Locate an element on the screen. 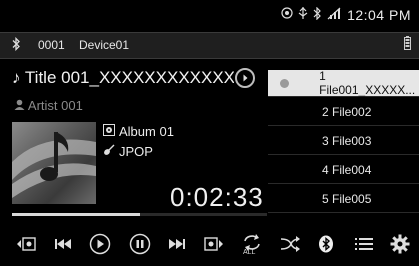  list-item: 3 File003 is located at coordinates (343, 141).